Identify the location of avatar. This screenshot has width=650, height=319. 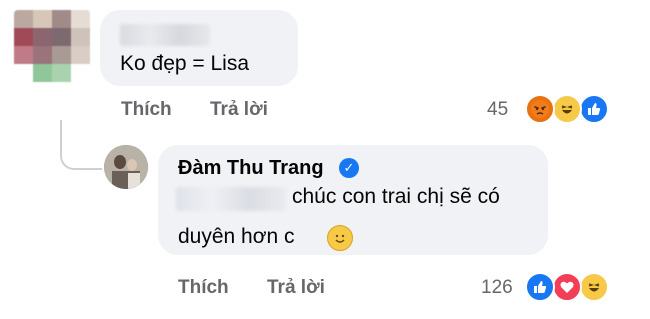
(126, 167).